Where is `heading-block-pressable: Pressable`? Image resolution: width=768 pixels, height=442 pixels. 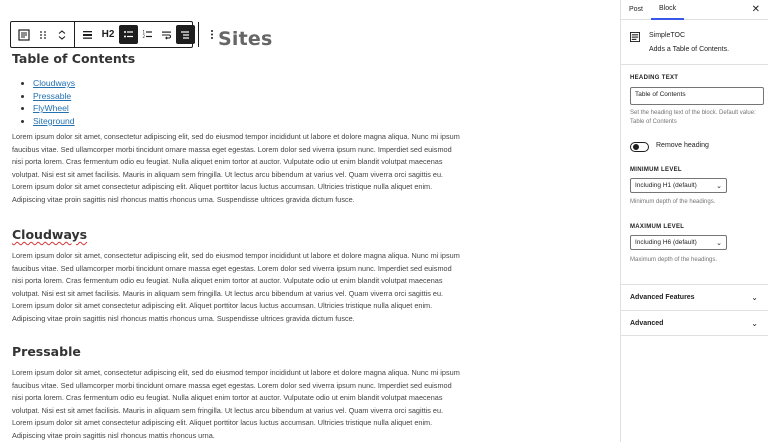
heading-block-pressable: Pressable is located at coordinates (46, 351).